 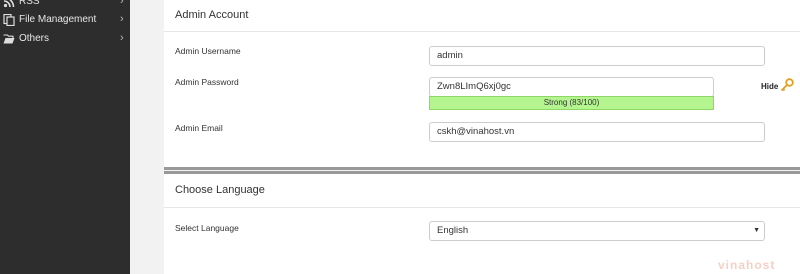 I want to click on sidebar-item-file-management: File Management ›, so click(x=65, y=20).